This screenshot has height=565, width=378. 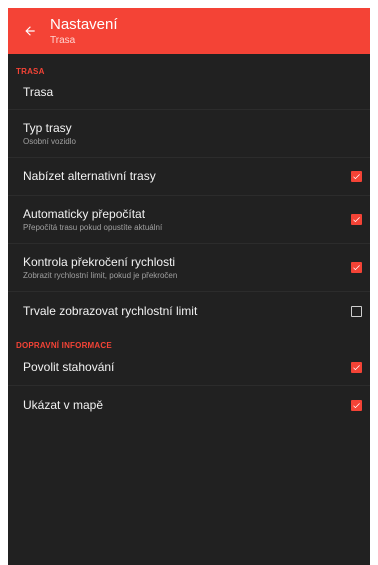 What do you see at coordinates (189, 405) in the screenshot?
I see `setting-ukazat-v-mape: Ukázat v mapě` at bounding box center [189, 405].